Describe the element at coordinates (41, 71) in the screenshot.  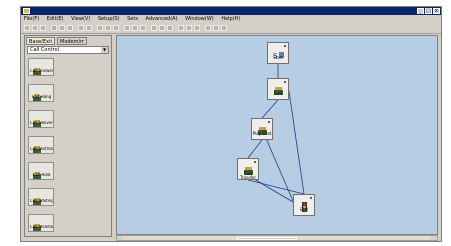
I see `palette-item-label: Call Answer` at that location.